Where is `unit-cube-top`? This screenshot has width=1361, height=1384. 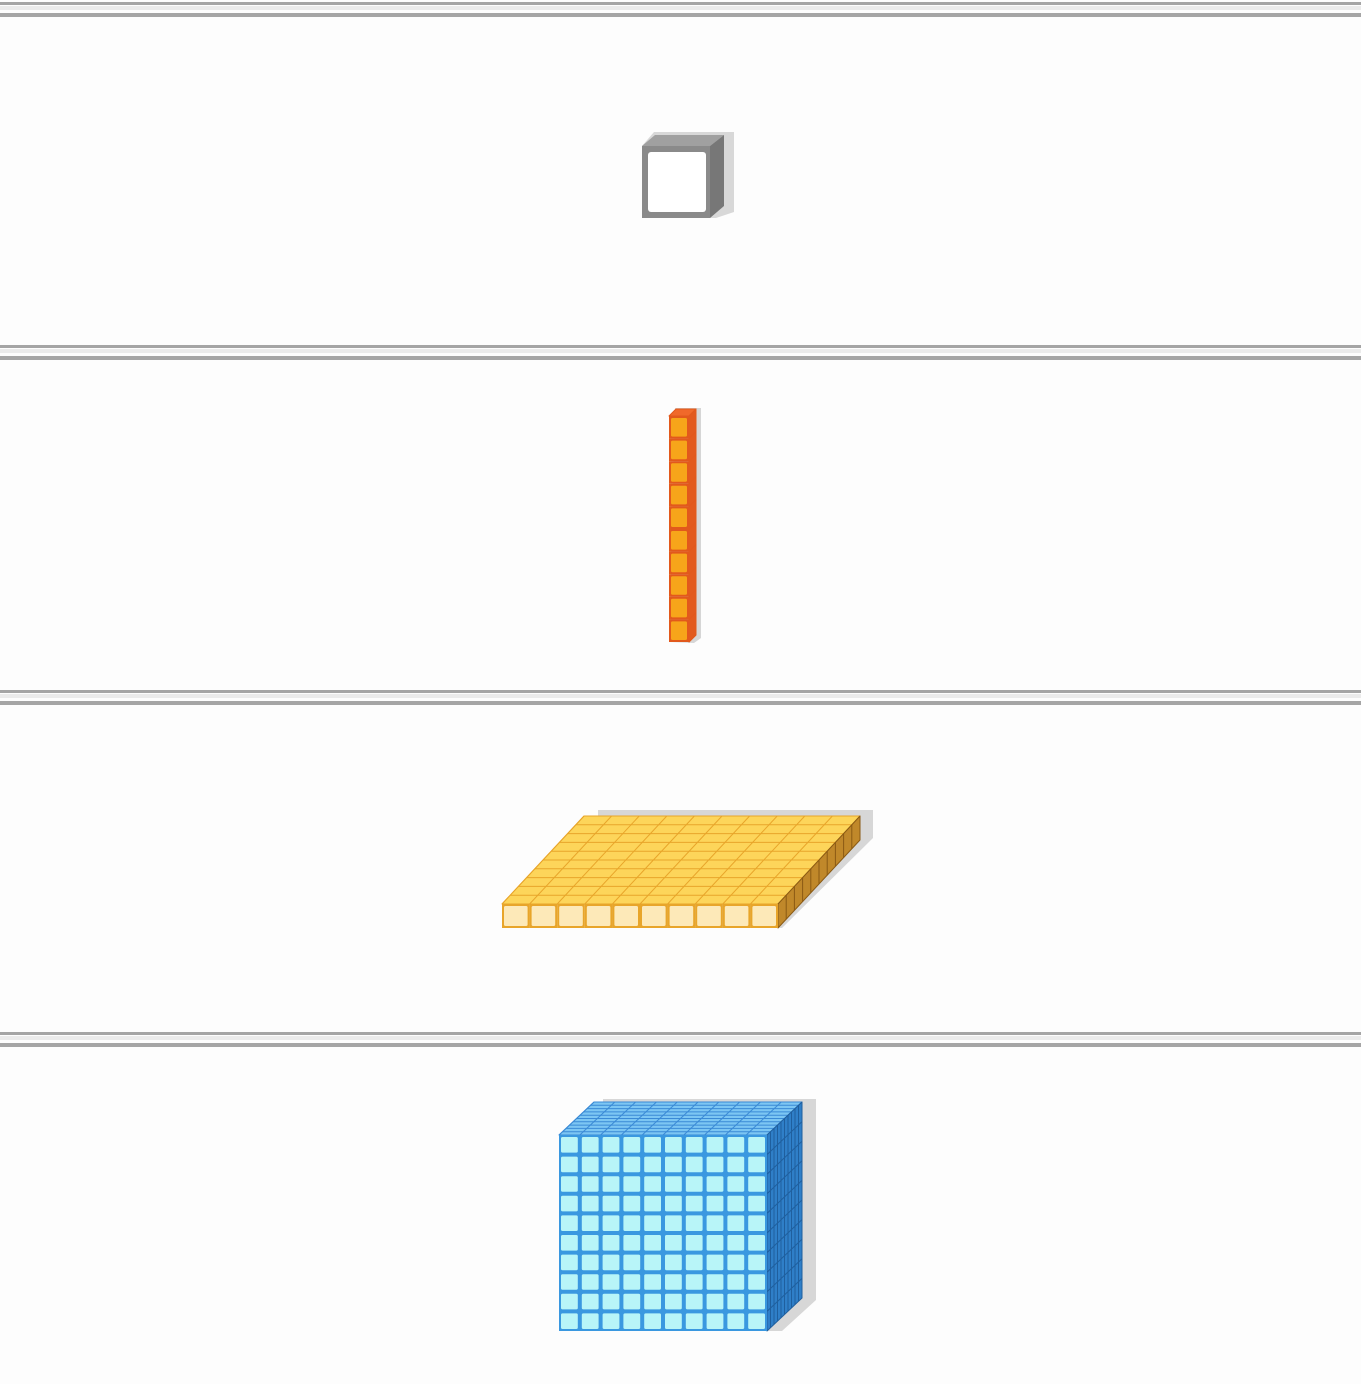
unit-cube-top is located at coordinates (683, 140).